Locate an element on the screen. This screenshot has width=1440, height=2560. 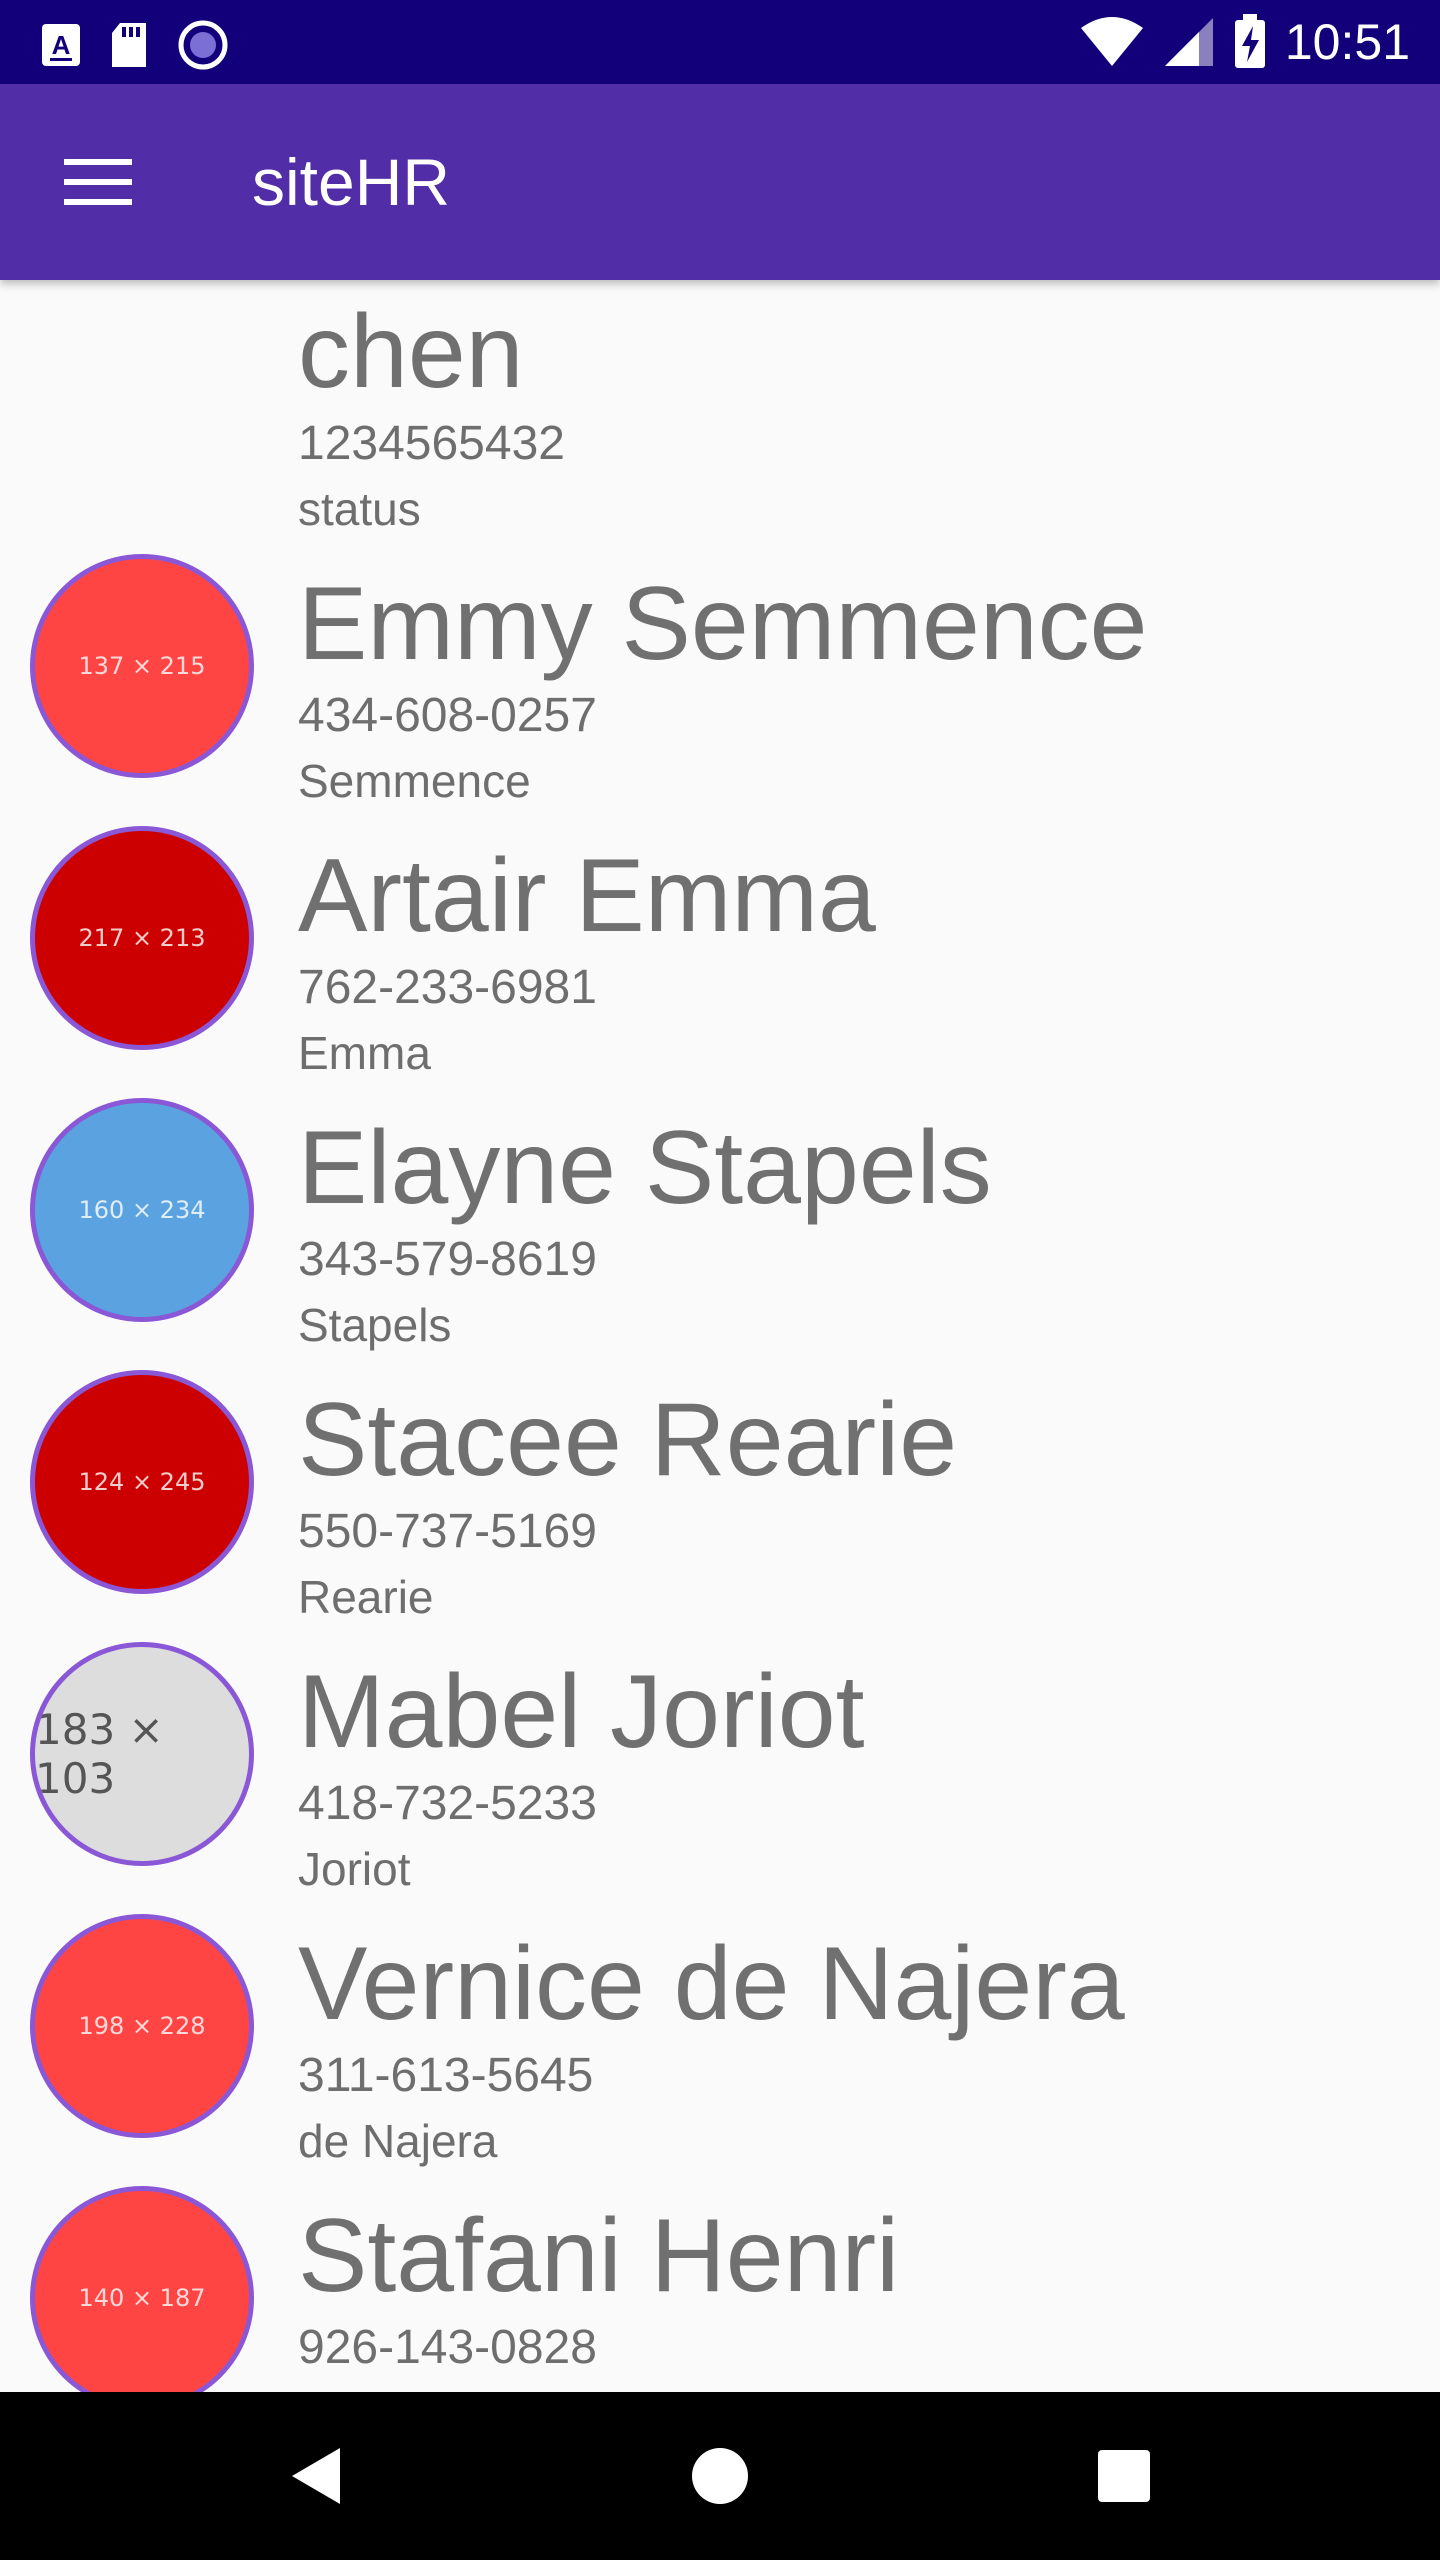
avatar-placeholder-label: 198 × 228 is located at coordinates (142, 2026).